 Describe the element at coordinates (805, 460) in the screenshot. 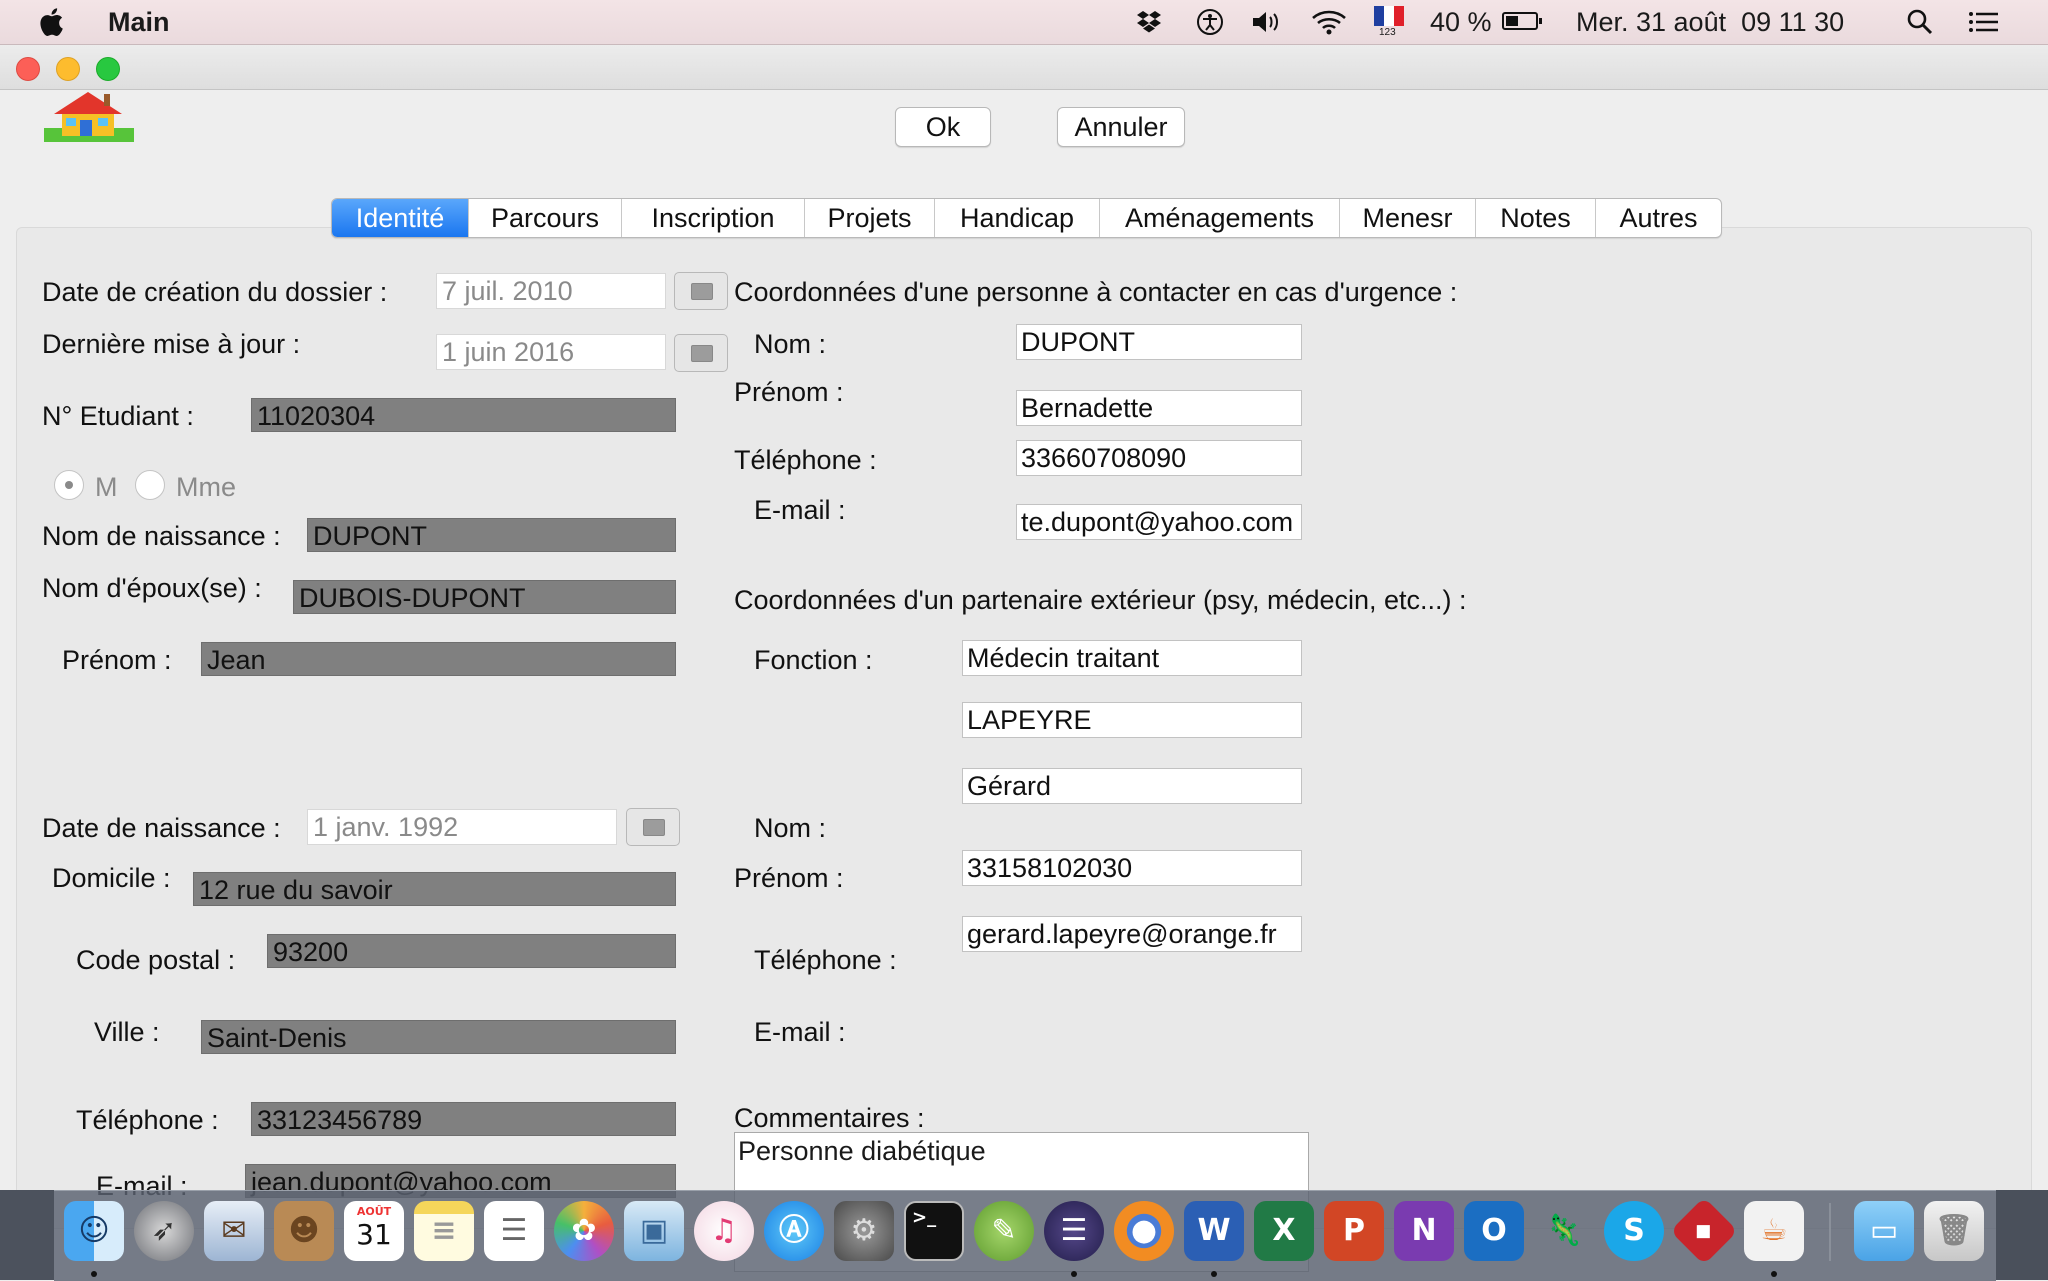

I see `emergency-phone-label: Téléphone :` at that location.